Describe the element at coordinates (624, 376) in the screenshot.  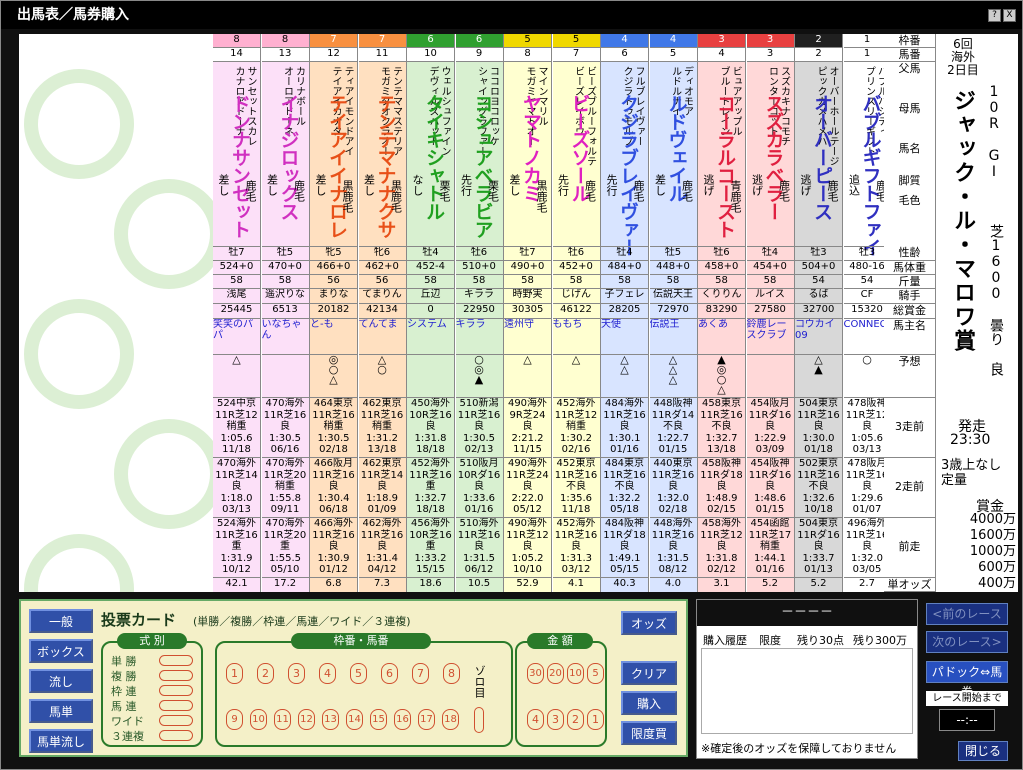
I see `prediction-marks: △ △` at that location.